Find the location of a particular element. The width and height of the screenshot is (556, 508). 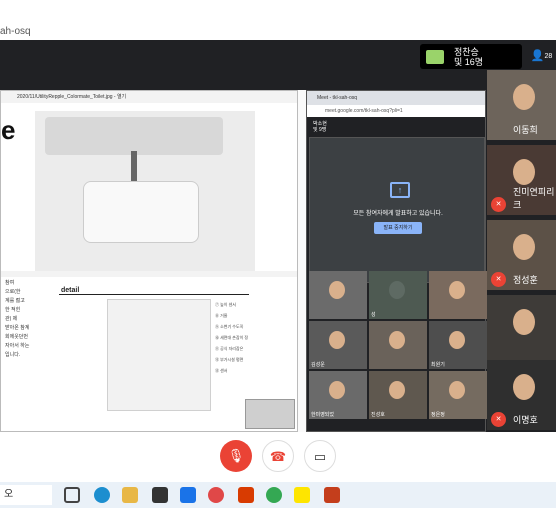

camera-icon: ▭ is located at coordinates (320, 456).